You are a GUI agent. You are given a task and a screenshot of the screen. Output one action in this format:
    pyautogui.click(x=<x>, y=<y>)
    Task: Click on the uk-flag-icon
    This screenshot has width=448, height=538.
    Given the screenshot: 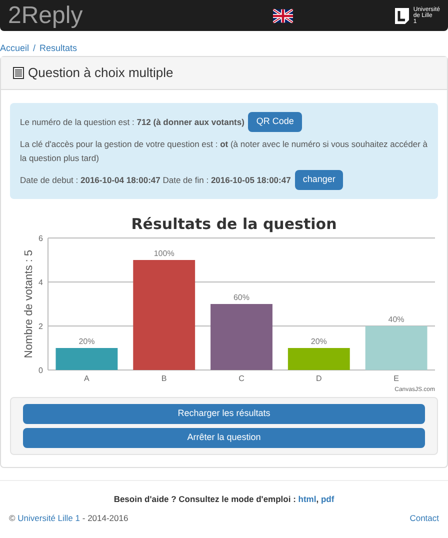 What is the action you would take?
    pyautogui.click(x=283, y=15)
    